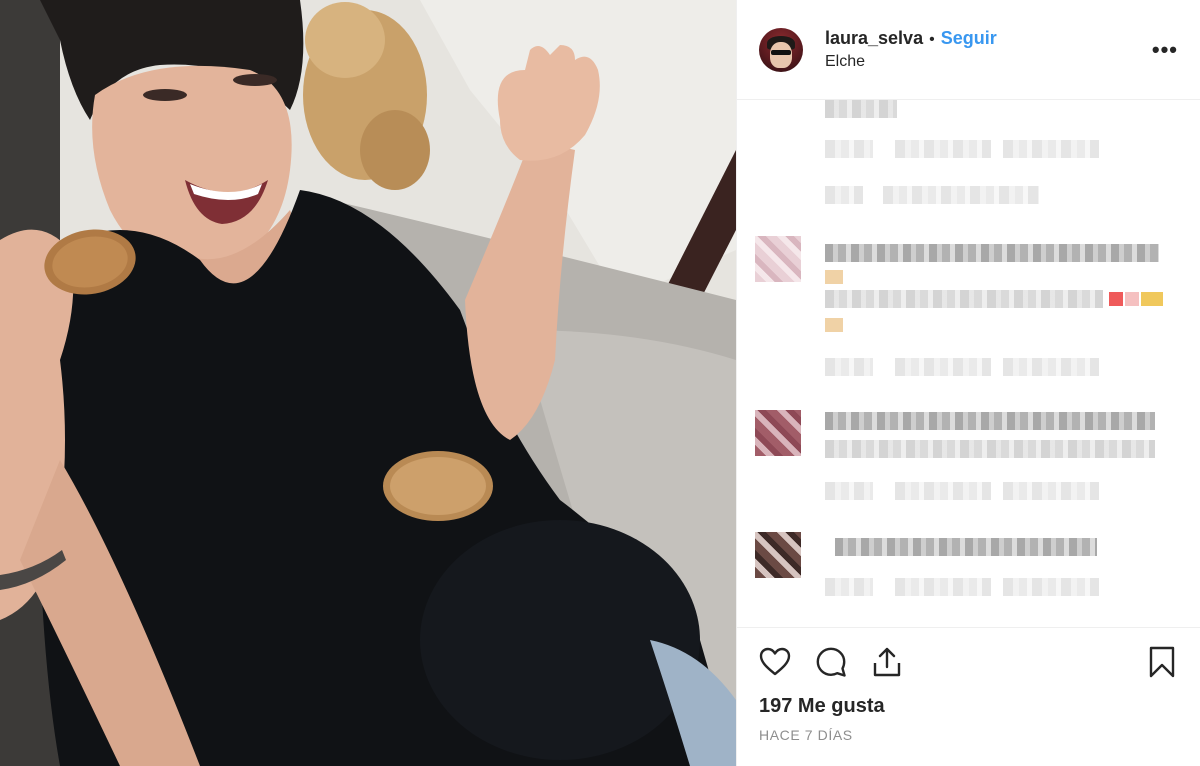  Describe the element at coordinates (1165, 50) in the screenshot. I see `more-options-icon: •••` at that location.